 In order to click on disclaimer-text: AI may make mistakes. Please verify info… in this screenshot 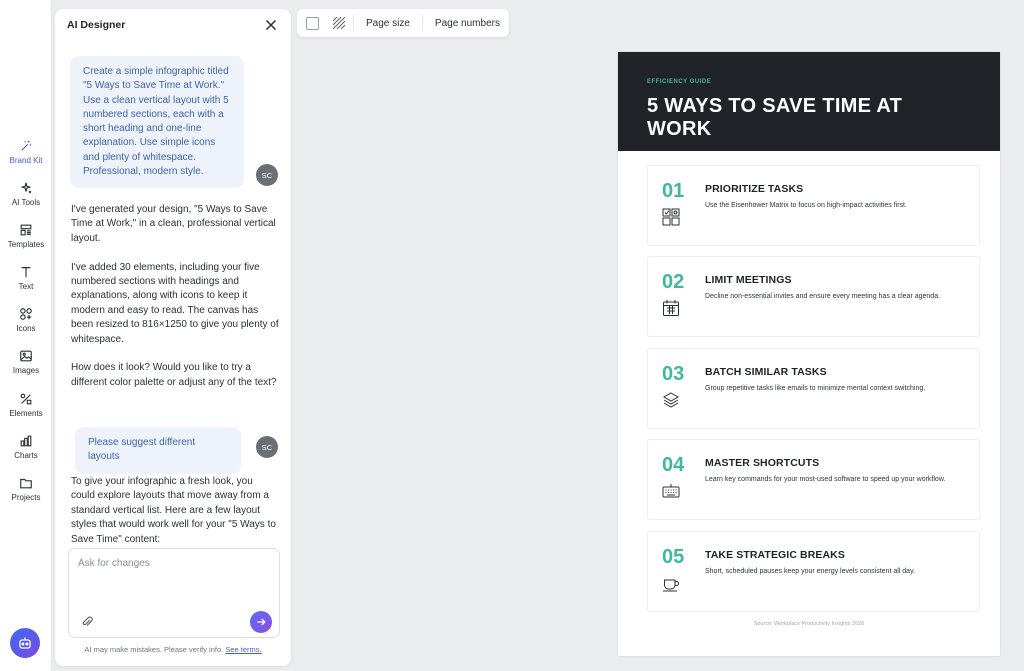, I will do `click(154, 649)`.